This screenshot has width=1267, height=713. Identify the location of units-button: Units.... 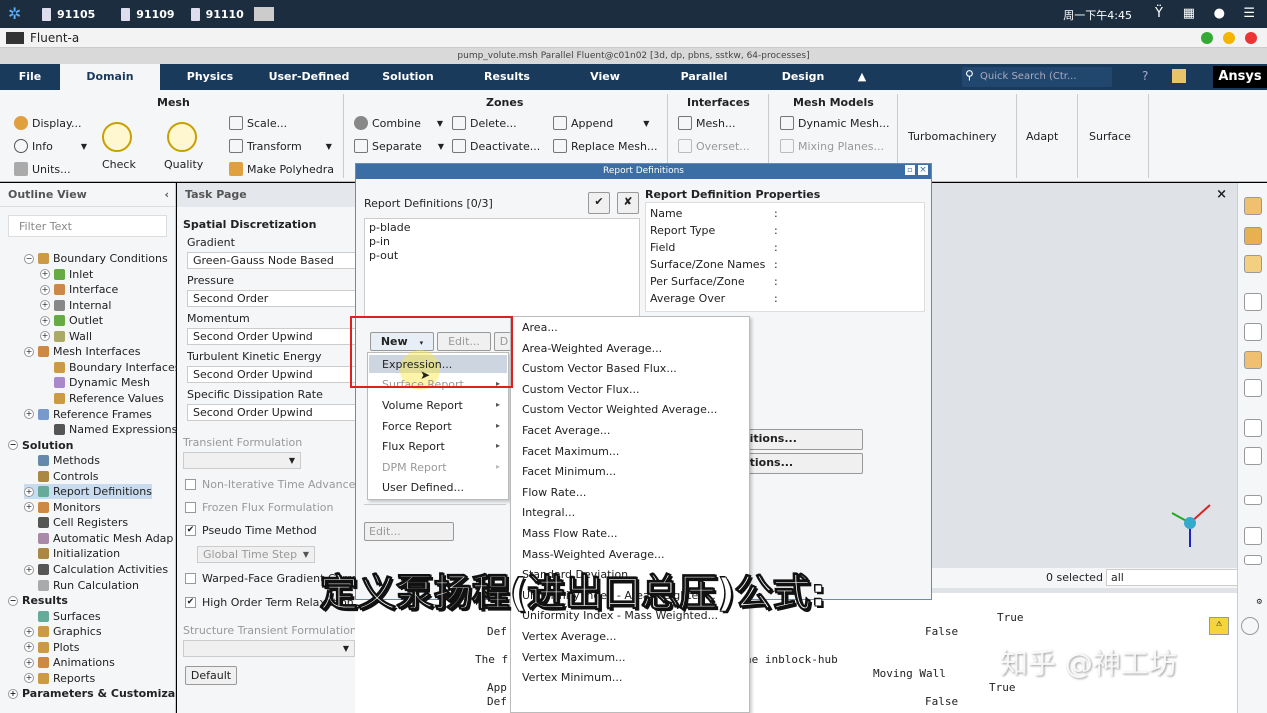
(42, 169).